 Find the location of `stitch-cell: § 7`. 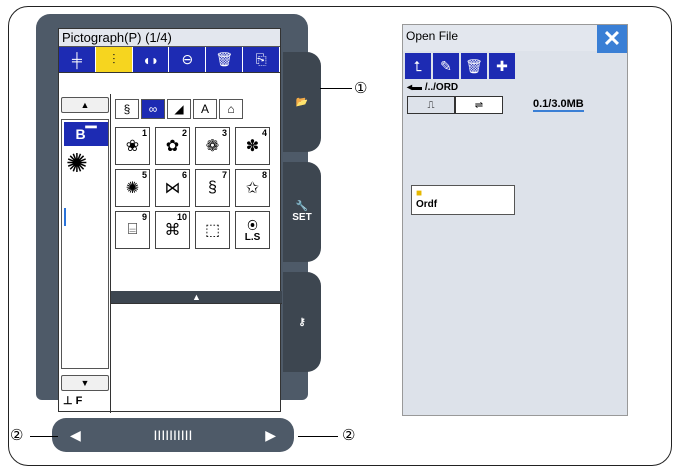

stitch-cell: § 7 is located at coordinates (212, 188).